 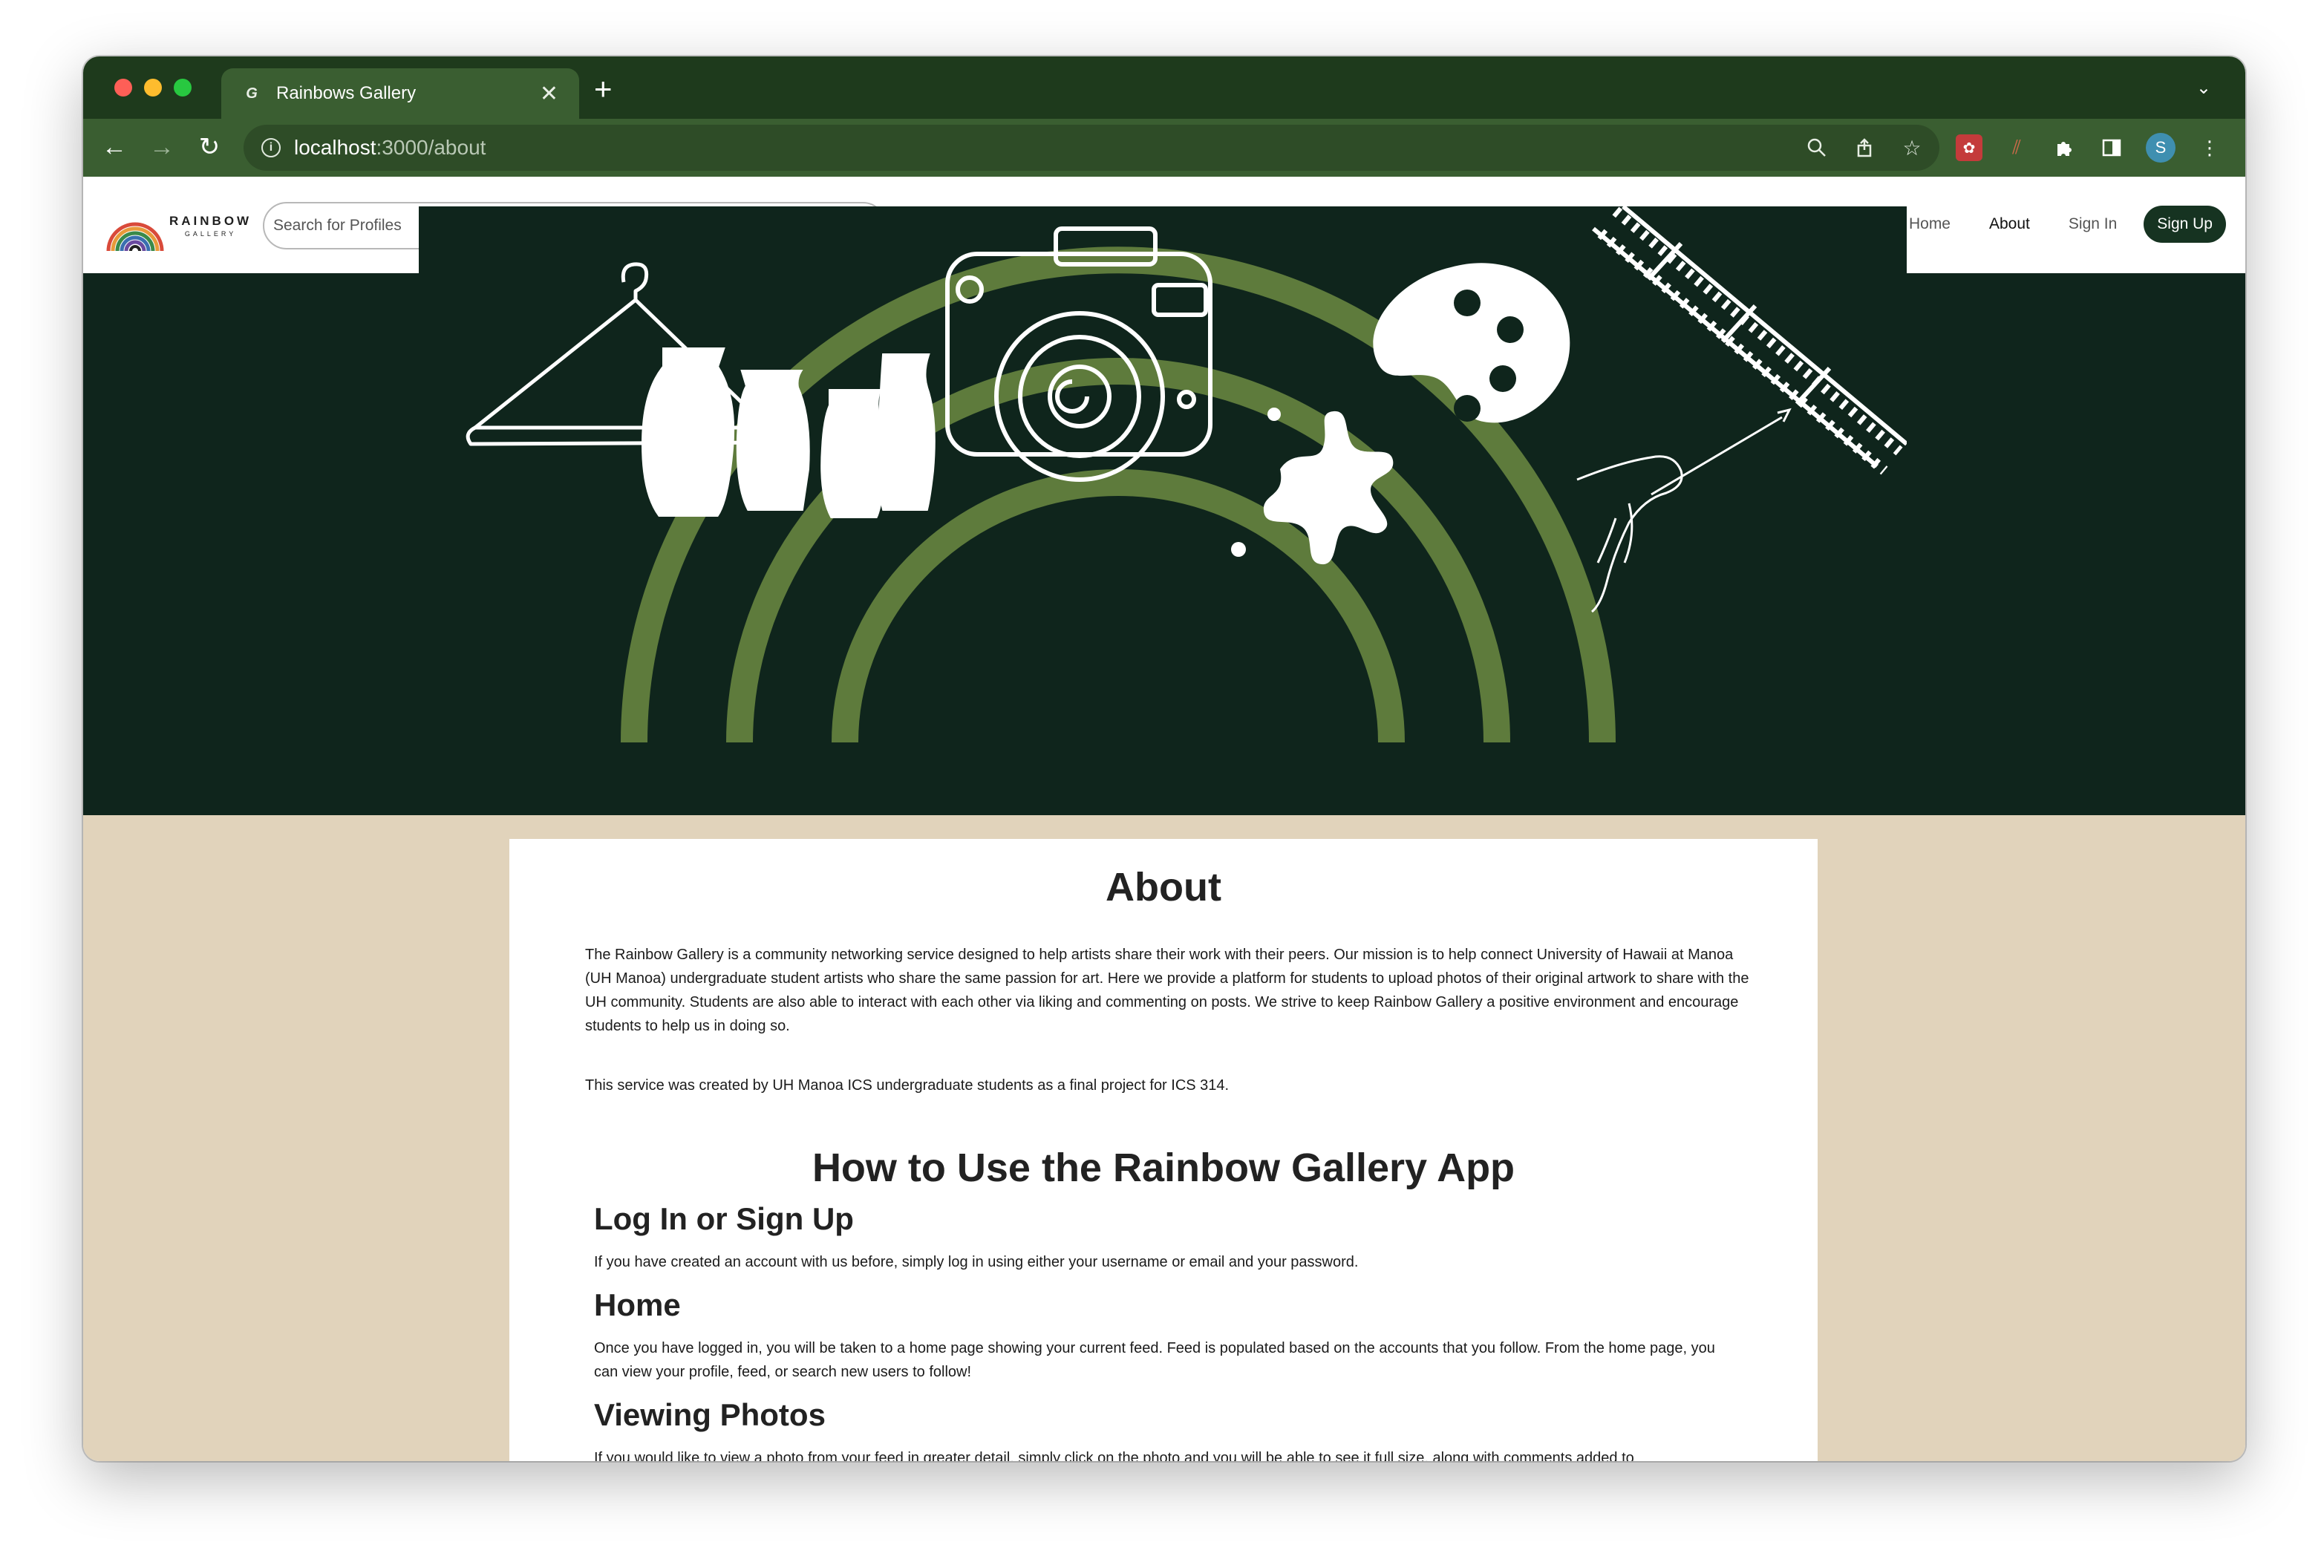 What do you see at coordinates (335, 147) in the screenshot?
I see `url-host: localhost` at bounding box center [335, 147].